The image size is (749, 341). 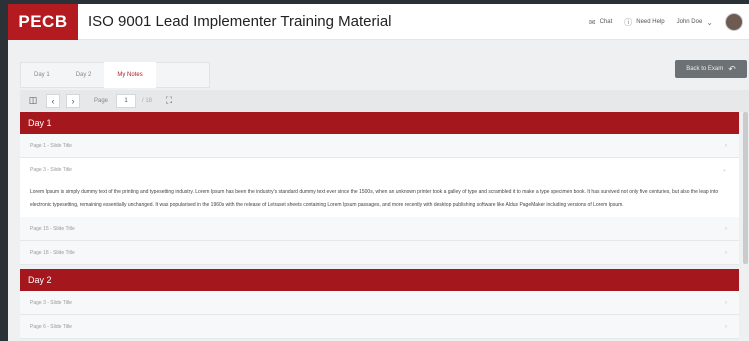 I want to click on next-page-button: ›, so click(x=73, y=101).